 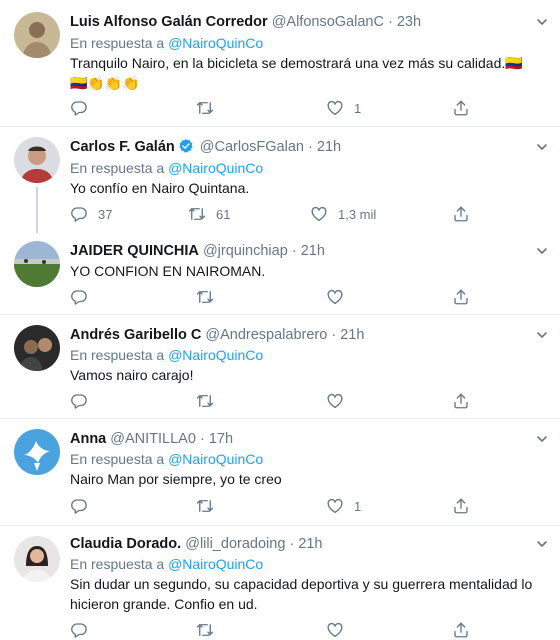 What do you see at coordinates (135, 335) in the screenshot?
I see `author-name: Andrés Garibello C` at bounding box center [135, 335].